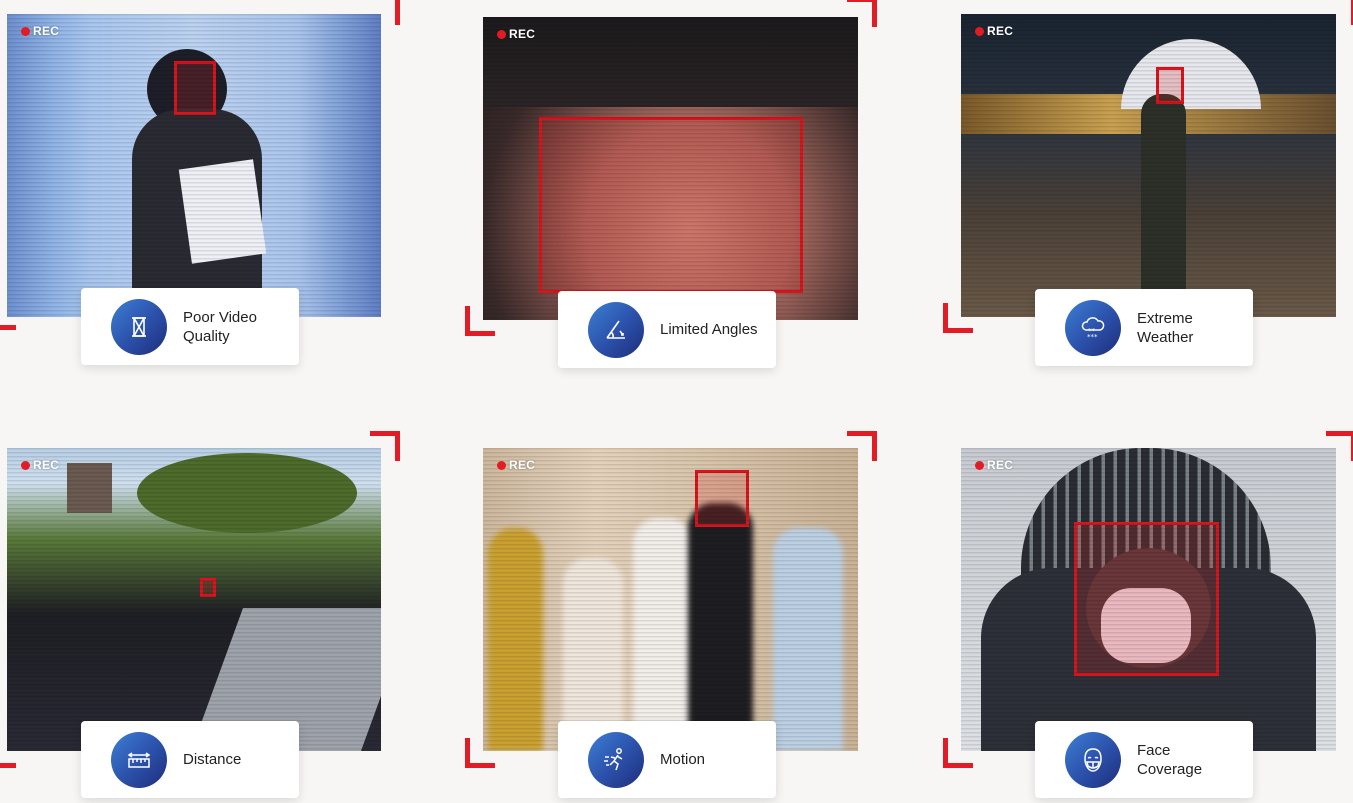 The width and height of the screenshot is (1353, 803). Describe the element at coordinates (220, 326) in the screenshot. I see `tile-label: Poor Video Quality` at that location.